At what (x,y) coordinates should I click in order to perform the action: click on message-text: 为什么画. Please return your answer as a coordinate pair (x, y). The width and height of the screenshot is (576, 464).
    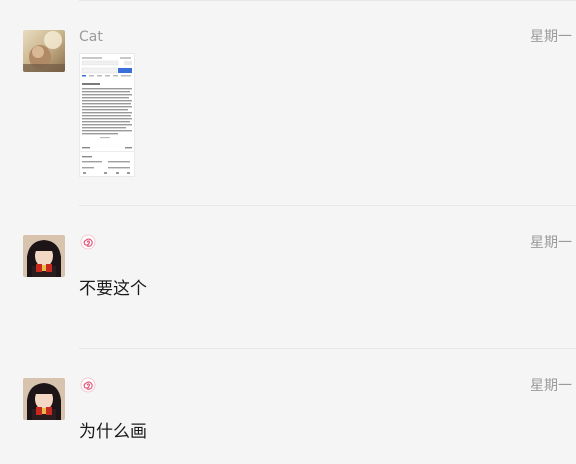
    Looking at the image, I should click on (113, 432).